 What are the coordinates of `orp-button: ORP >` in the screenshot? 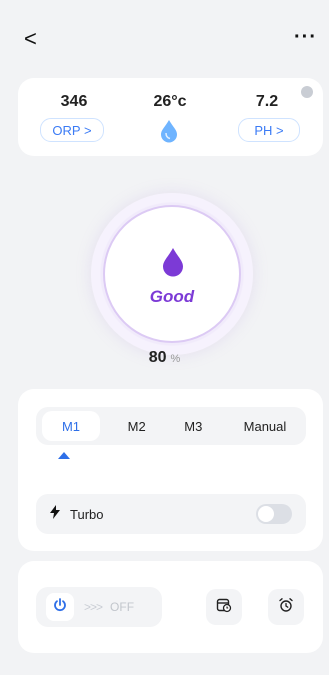 It's located at (72, 130).